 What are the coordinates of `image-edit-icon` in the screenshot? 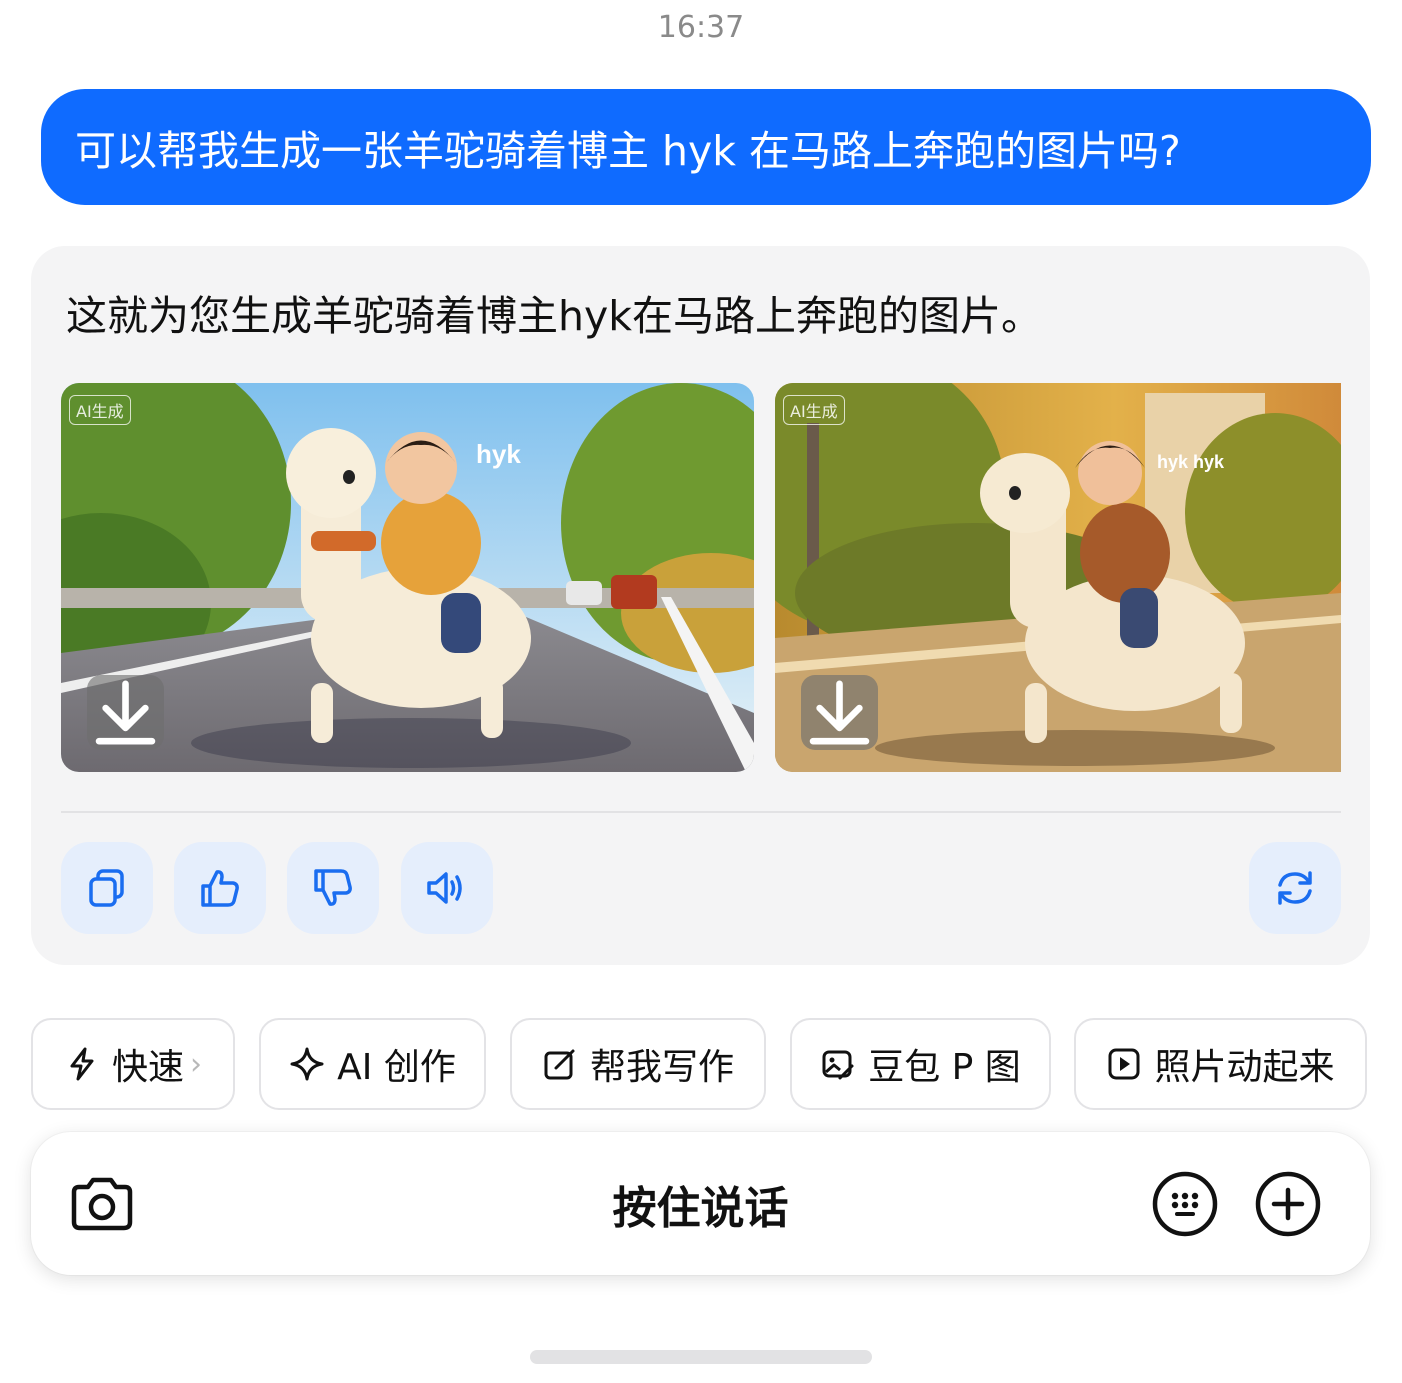 It's located at (838, 1065).